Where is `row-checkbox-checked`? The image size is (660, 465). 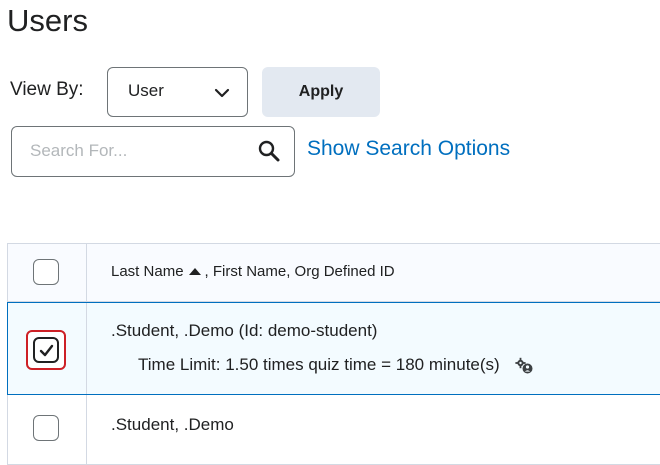
row-checkbox-checked is located at coordinates (46, 350).